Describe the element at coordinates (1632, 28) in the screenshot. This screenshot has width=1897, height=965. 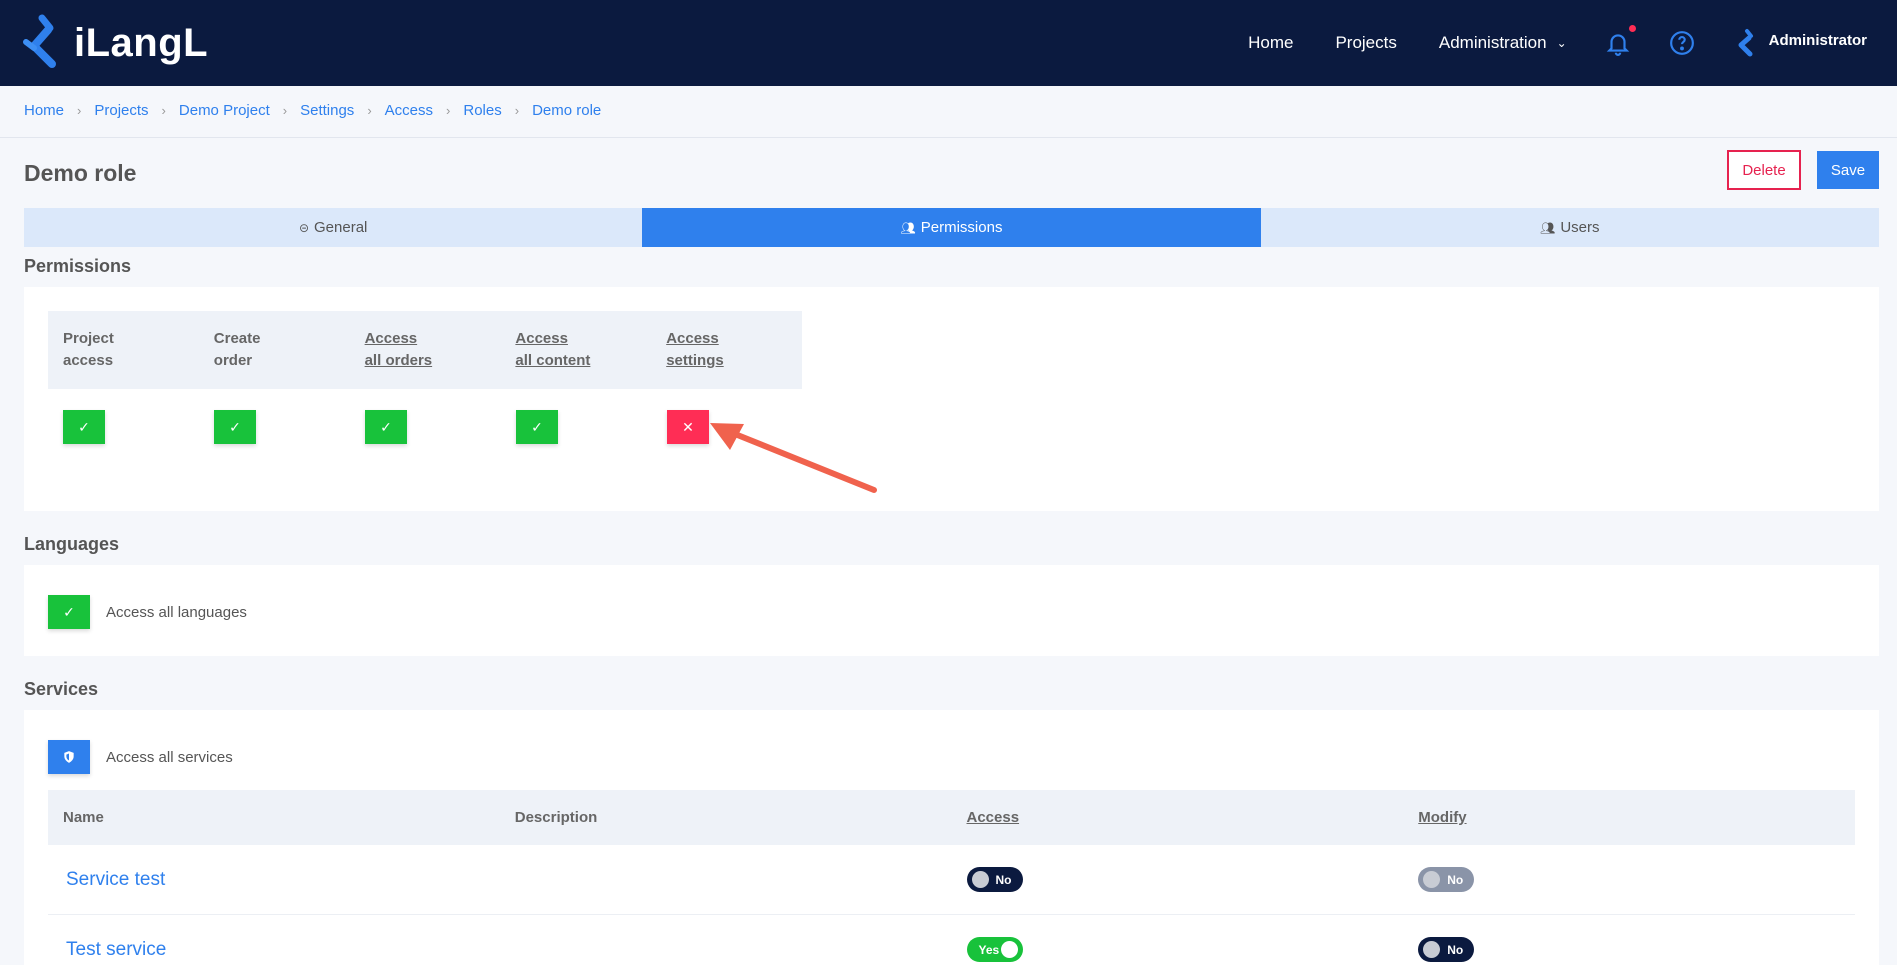
I see `notification-dot` at that location.